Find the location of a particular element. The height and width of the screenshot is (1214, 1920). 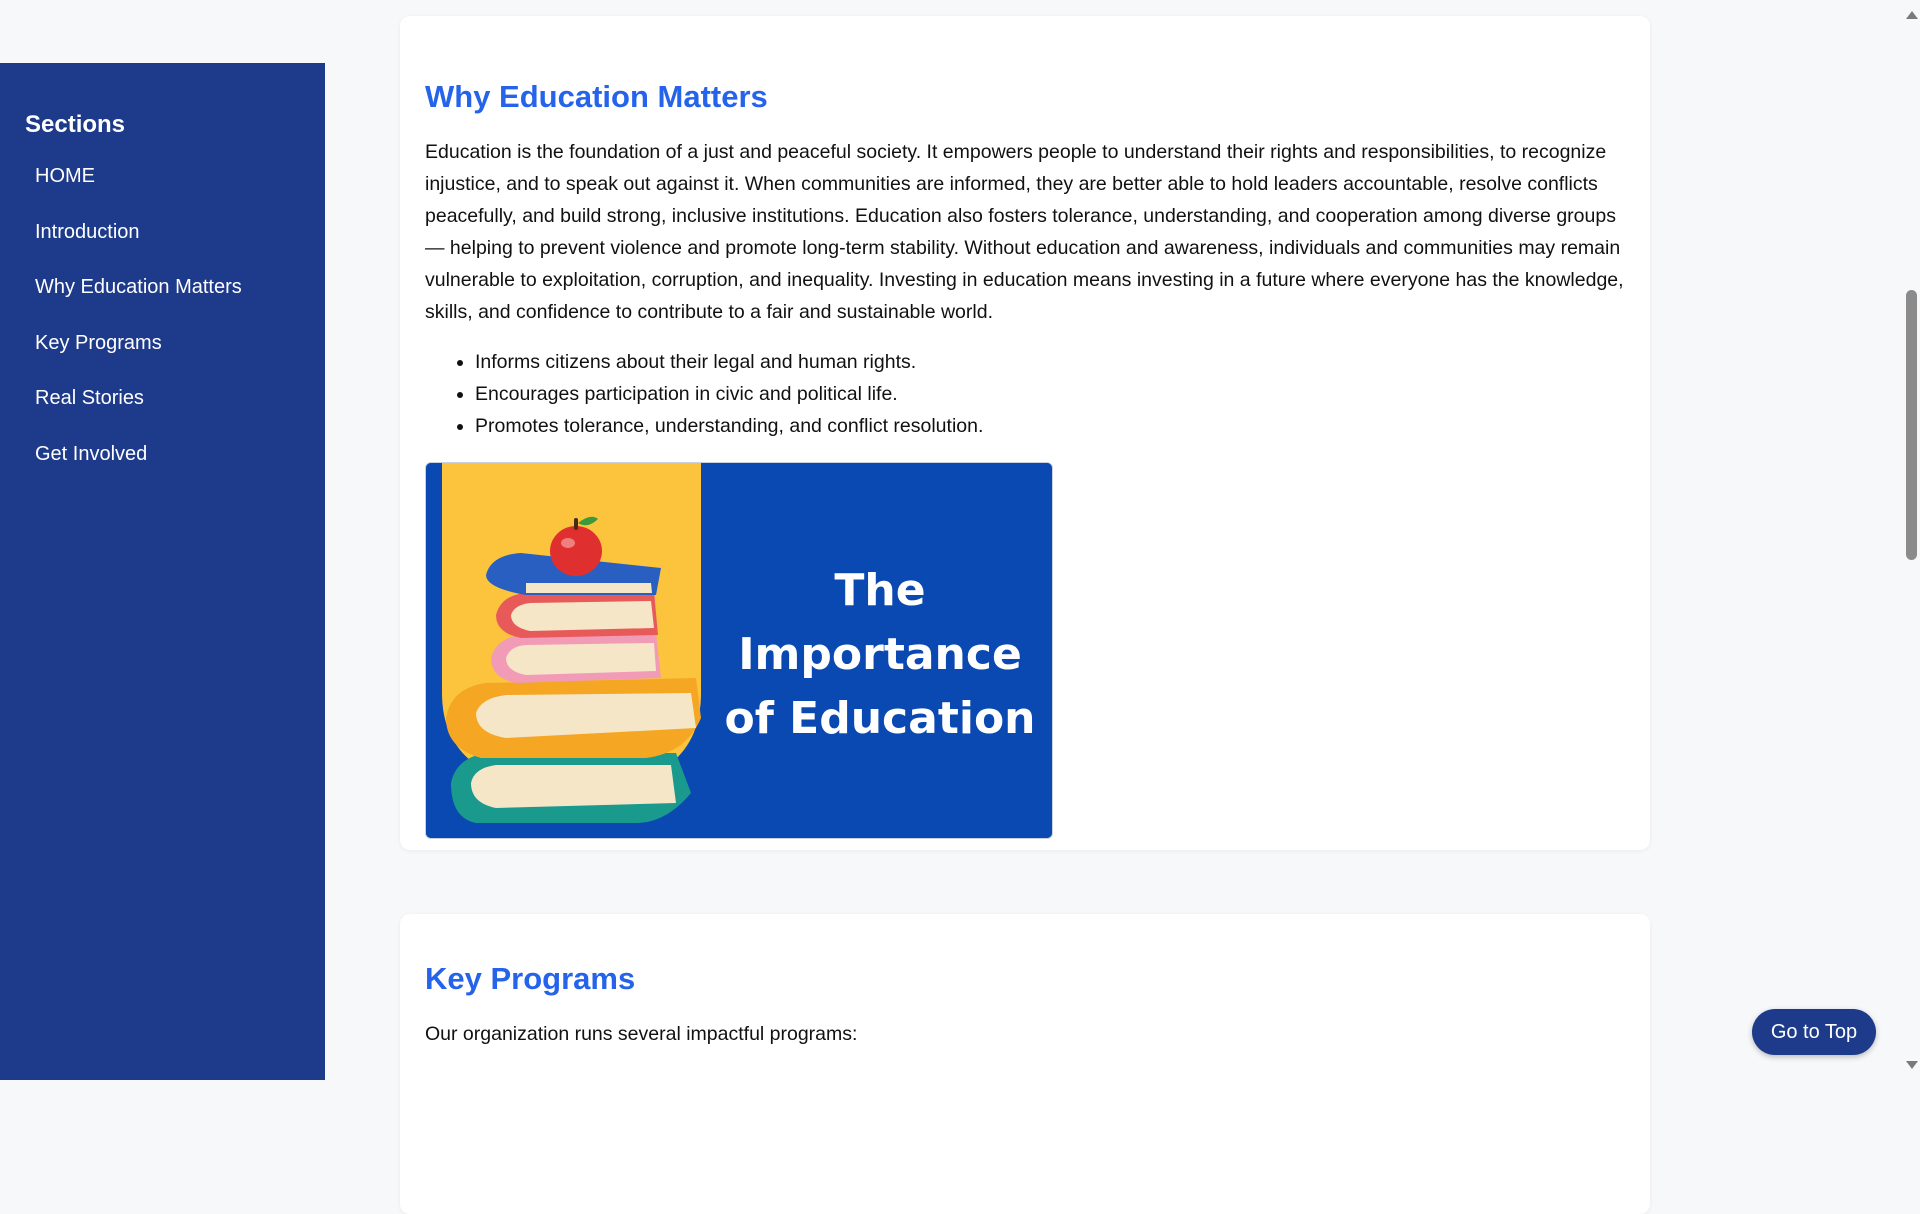

sidebar-item-get-involved: Get Involved is located at coordinates (162, 467).